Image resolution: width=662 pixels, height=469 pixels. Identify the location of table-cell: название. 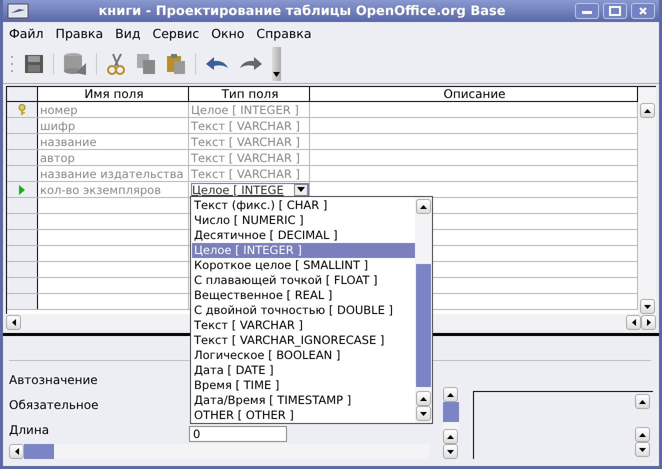
(68, 141).